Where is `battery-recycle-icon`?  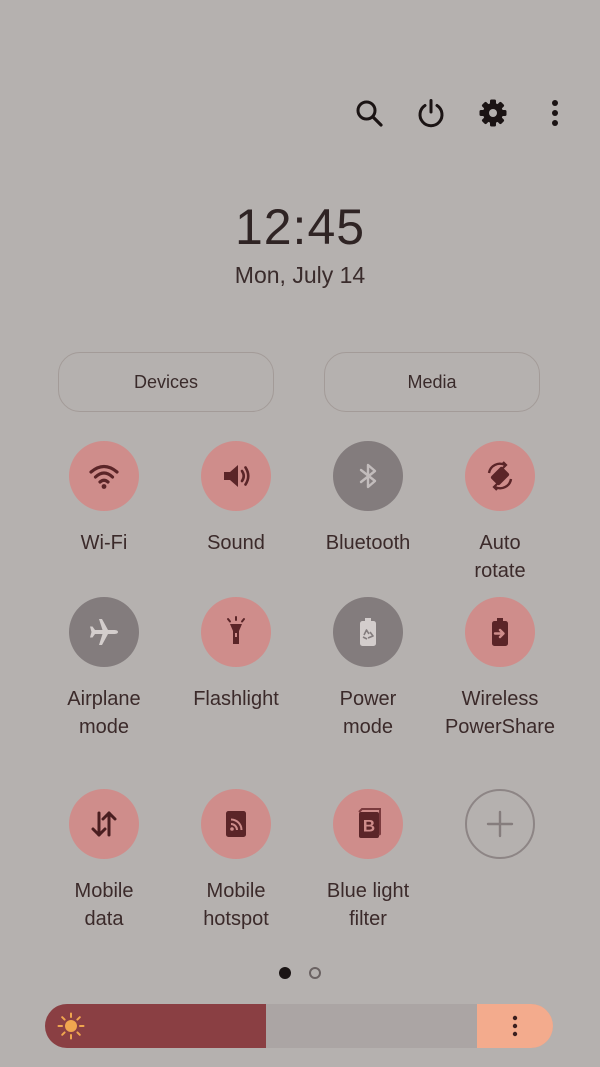 battery-recycle-icon is located at coordinates (368, 632).